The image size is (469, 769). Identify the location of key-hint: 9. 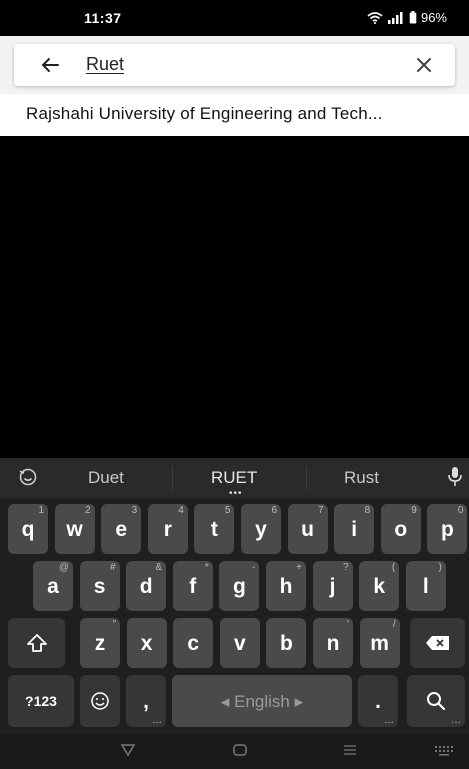
(414, 510).